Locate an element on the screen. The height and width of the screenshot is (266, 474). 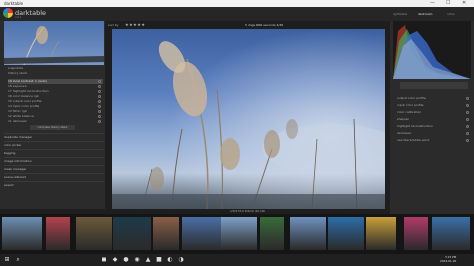
taskbar-app-icon: ◉ is located at coordinates (137, 260).